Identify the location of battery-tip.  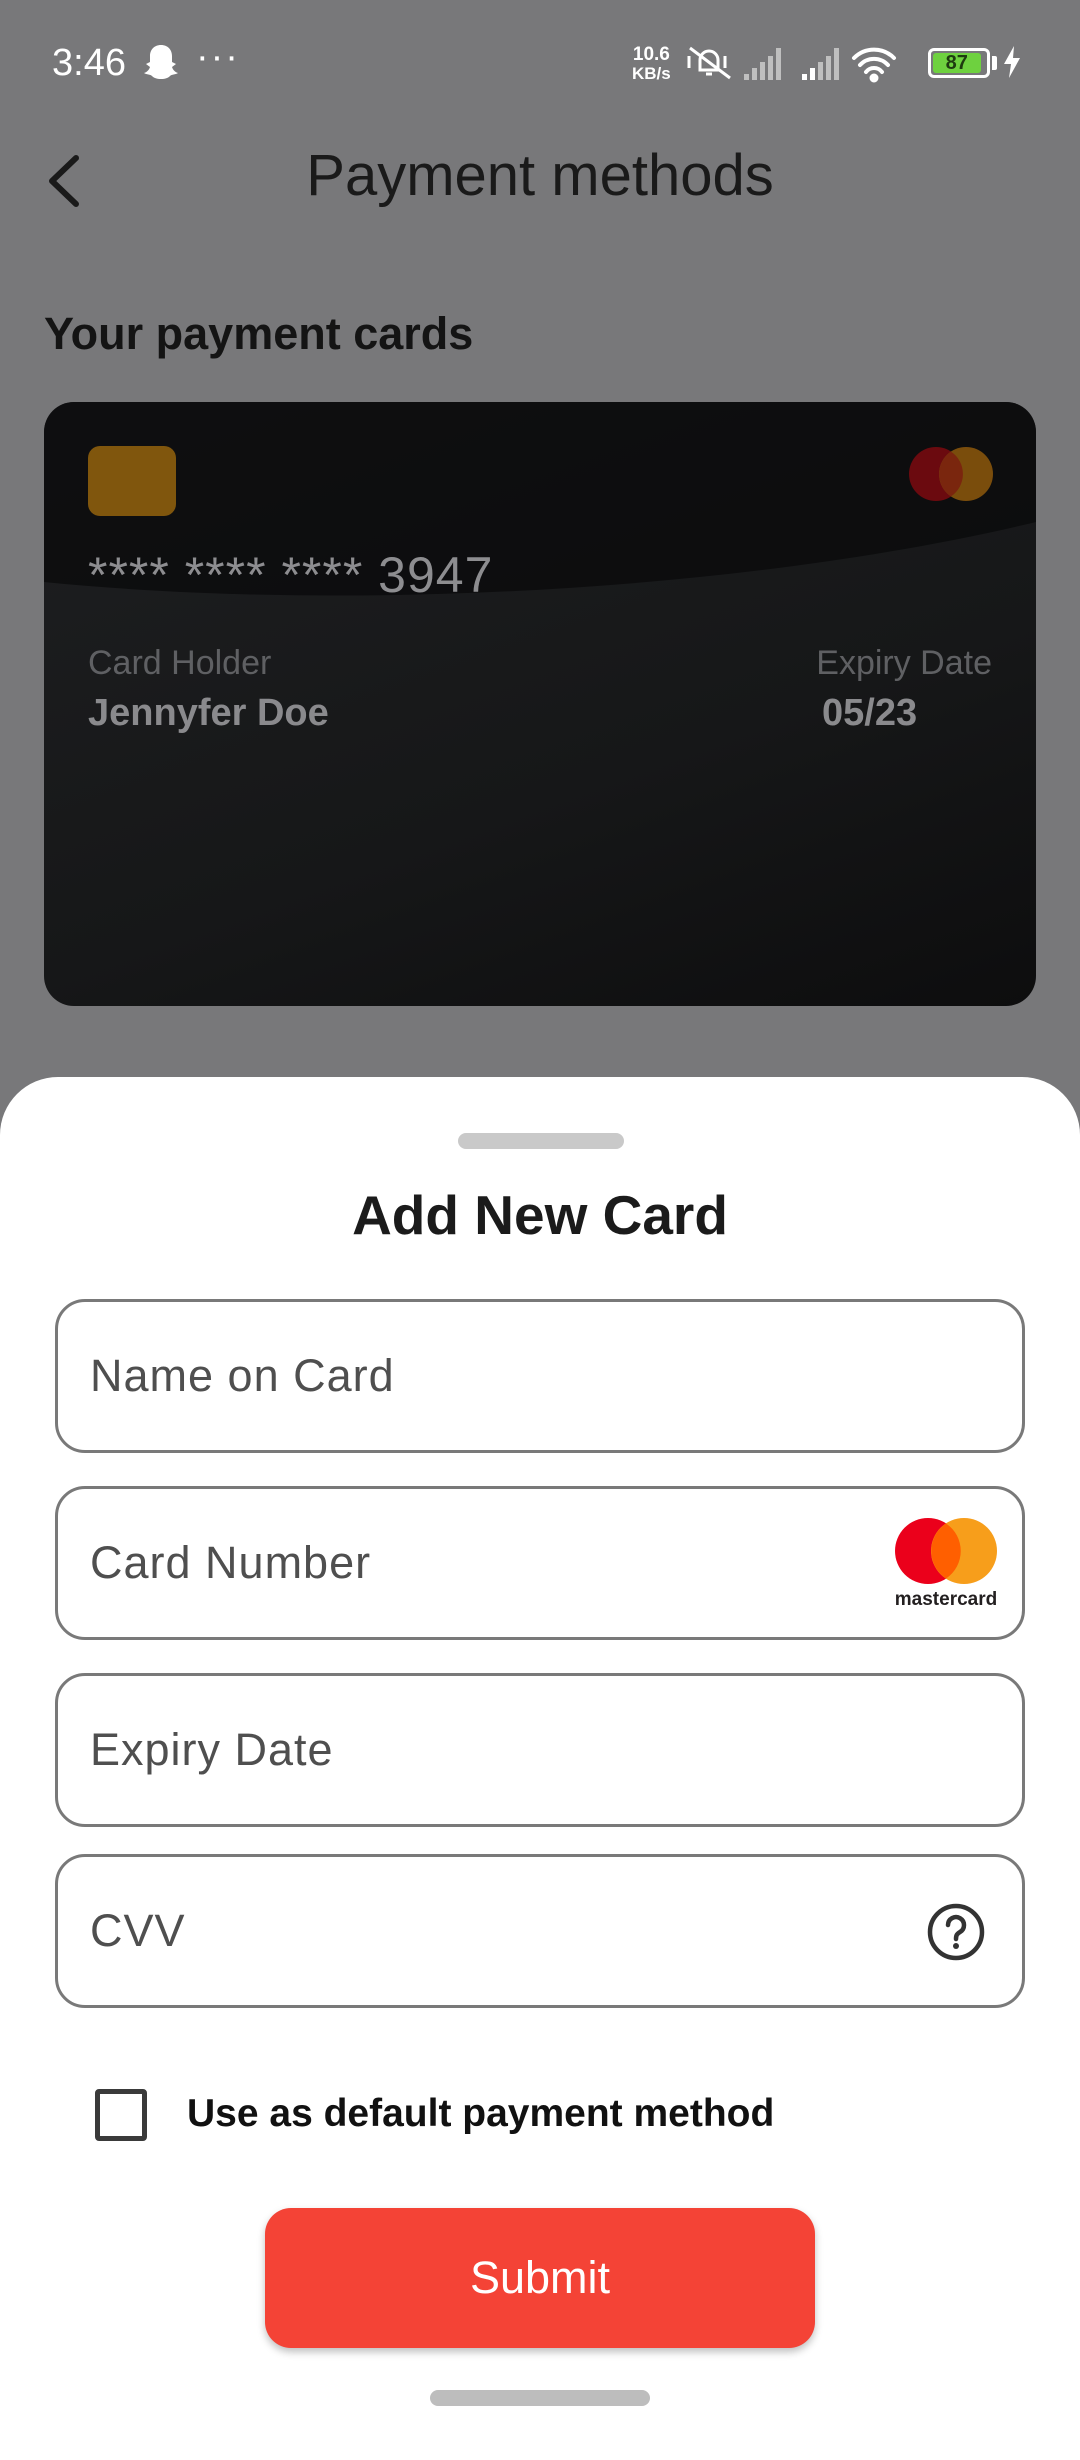
(994, 63).